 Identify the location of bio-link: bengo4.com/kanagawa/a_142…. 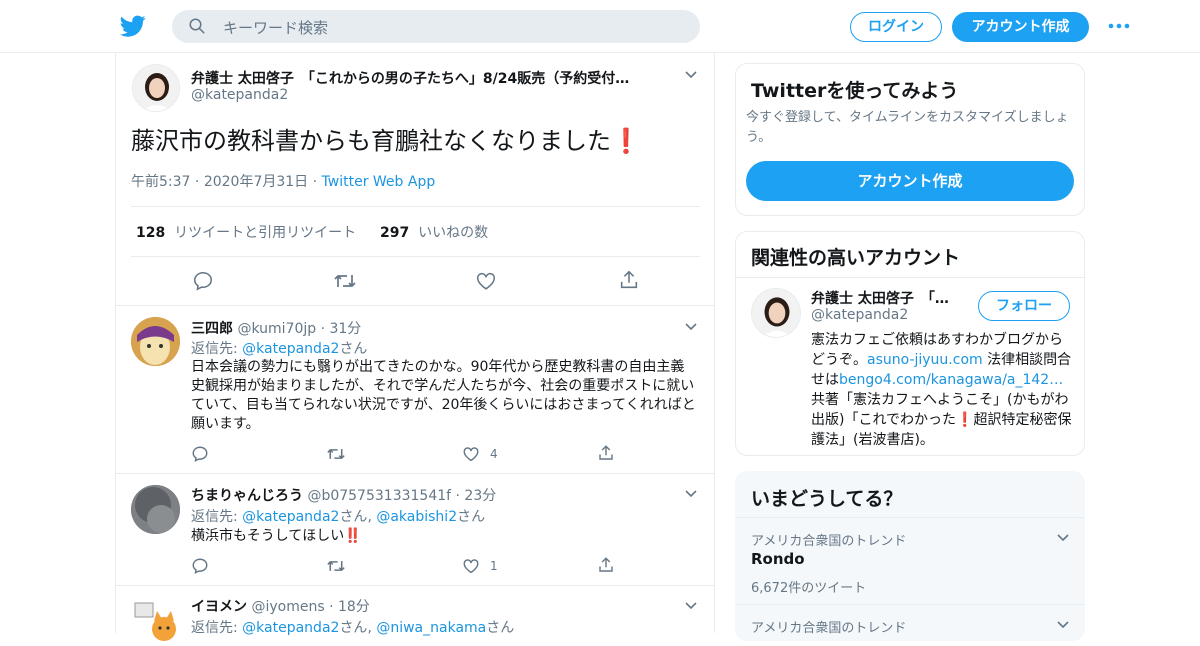
(951, 380).